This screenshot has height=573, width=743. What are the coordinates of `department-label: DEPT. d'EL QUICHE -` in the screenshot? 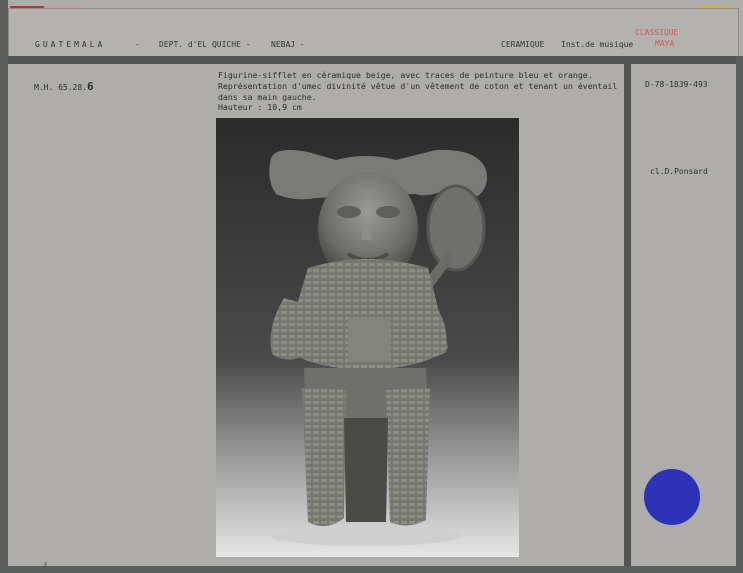 It's located at (205, 44).